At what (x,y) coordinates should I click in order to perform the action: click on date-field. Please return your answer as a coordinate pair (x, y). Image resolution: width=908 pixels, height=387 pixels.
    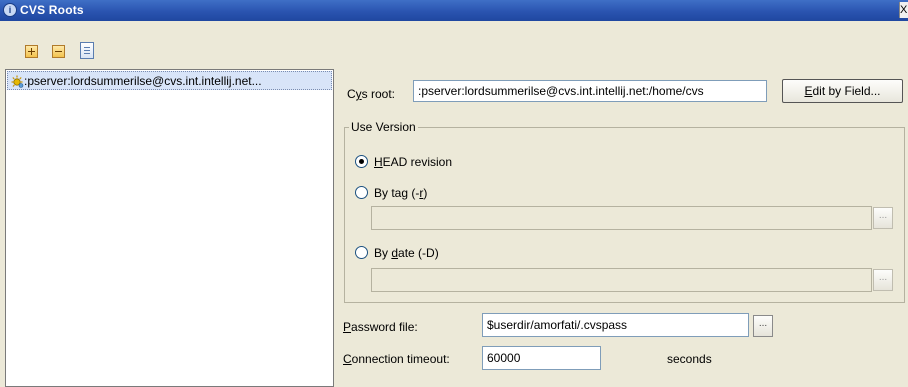
    Looking at the image, I should click on (621, 280).